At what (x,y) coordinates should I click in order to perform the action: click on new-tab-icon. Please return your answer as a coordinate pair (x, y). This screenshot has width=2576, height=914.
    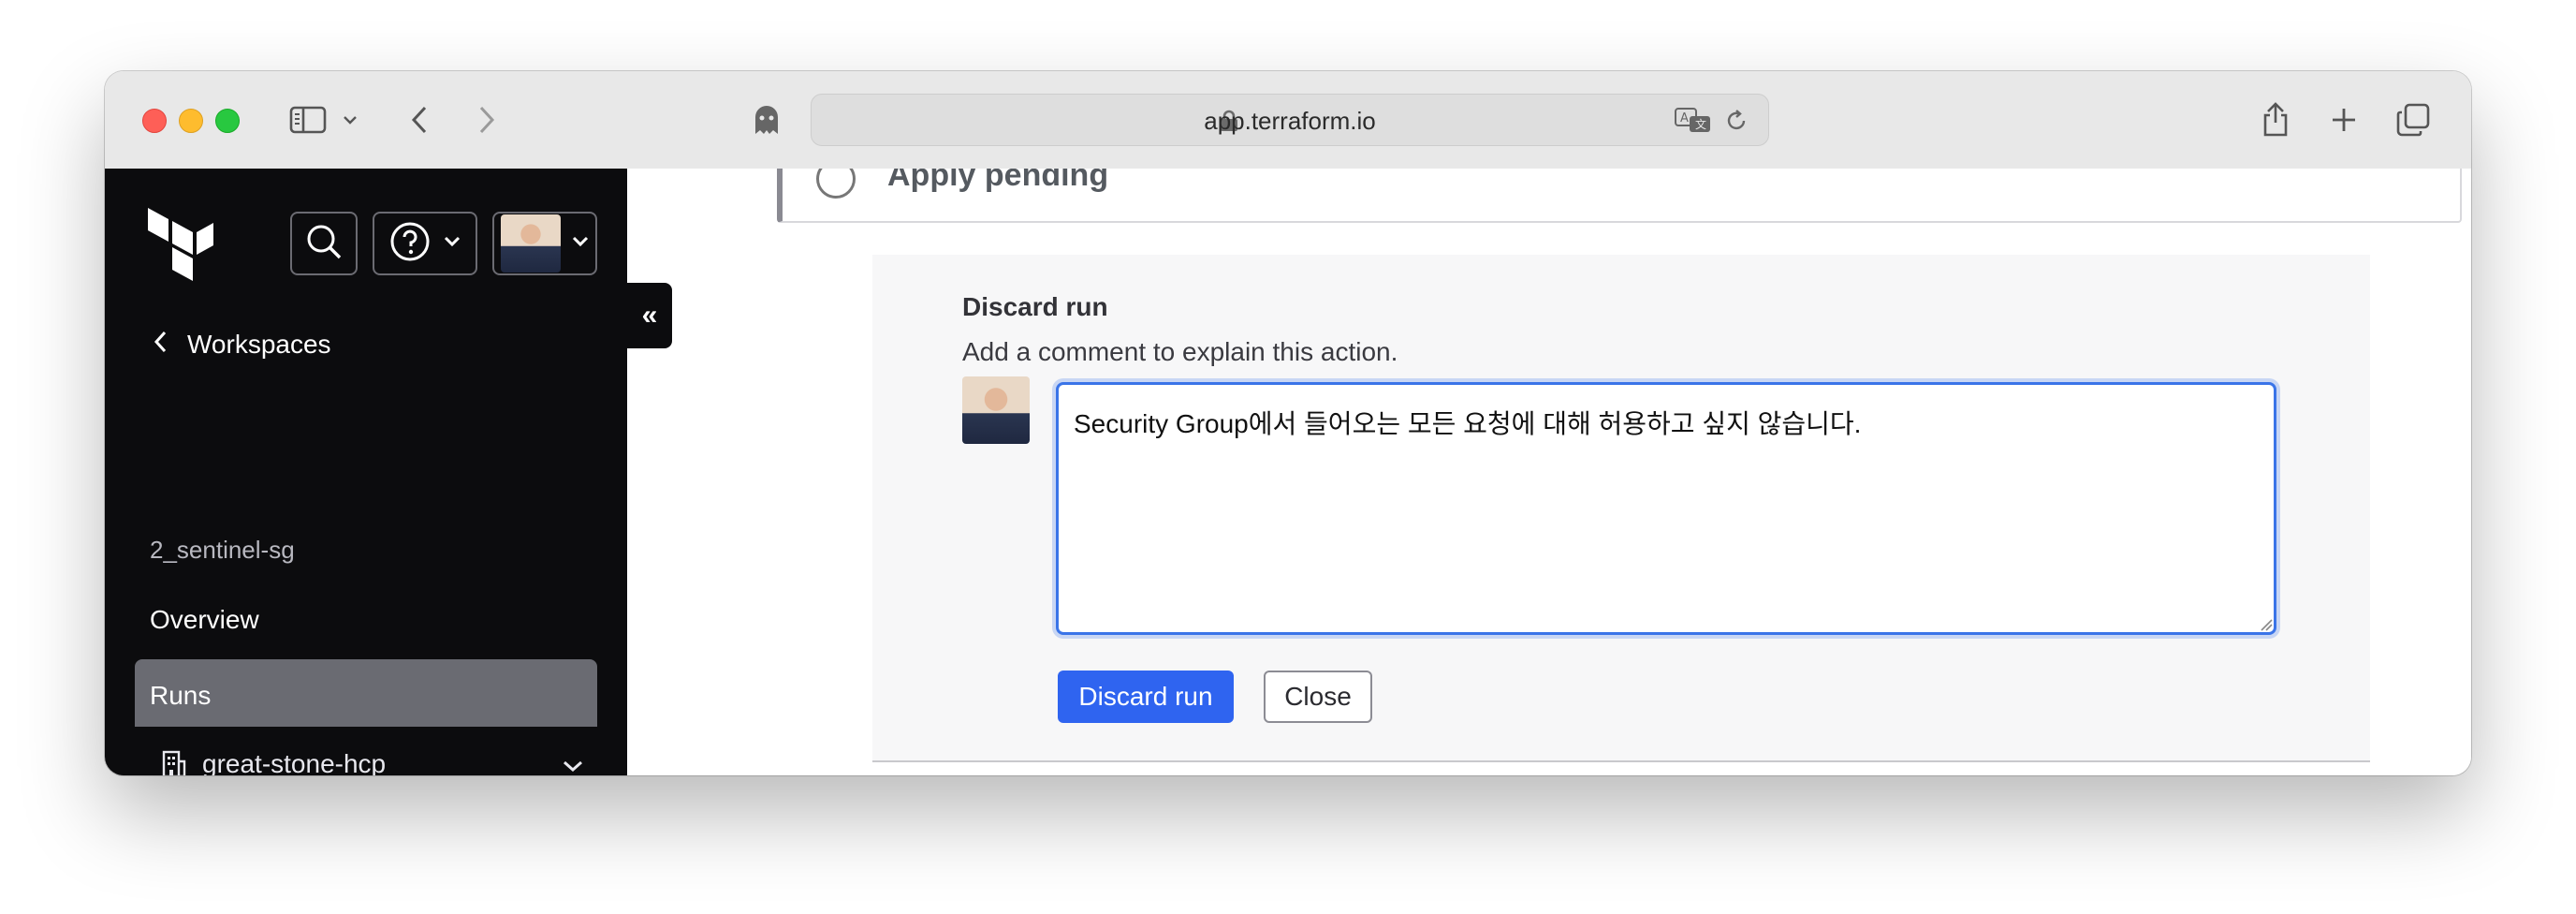
    Looking at the image, I should click on (2344, 120).